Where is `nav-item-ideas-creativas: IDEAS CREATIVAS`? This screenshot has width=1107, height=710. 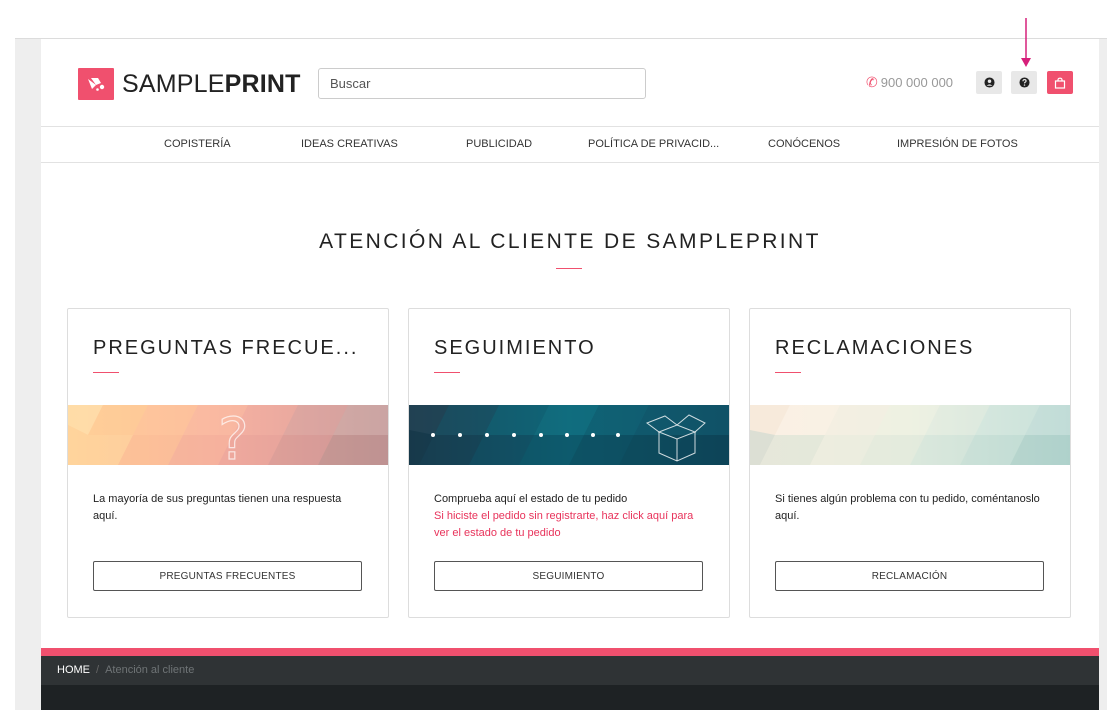 nav-item-ideas-creativas: IDEAS CREATIVAS is located at coordinates (349, 144).